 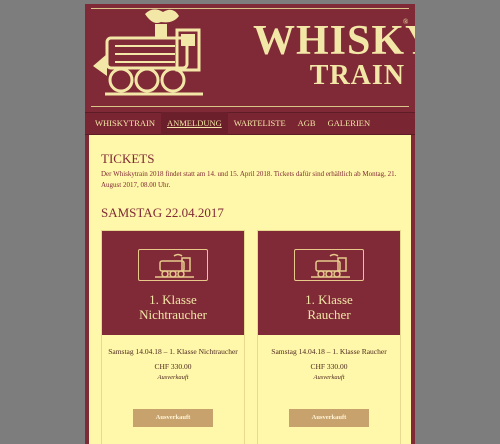 What do you see at coordinates (329, 351) in the screenshot?
I see `ticket-description: Samstag 14.04.18 – 1. Klasse Raucher` at bounding box center [329, 351].